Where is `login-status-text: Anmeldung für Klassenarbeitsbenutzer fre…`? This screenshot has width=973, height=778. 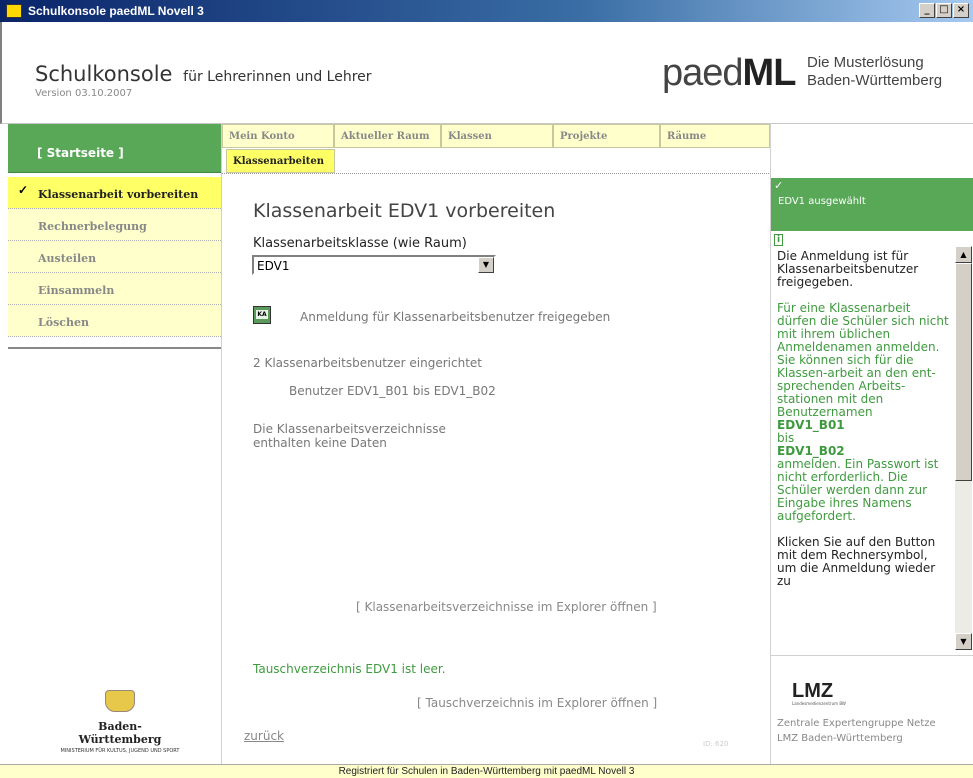 login-status-text: Anmeldung für Klassenarbeitsbenutzer fre… is located at coordinates (455, 317).